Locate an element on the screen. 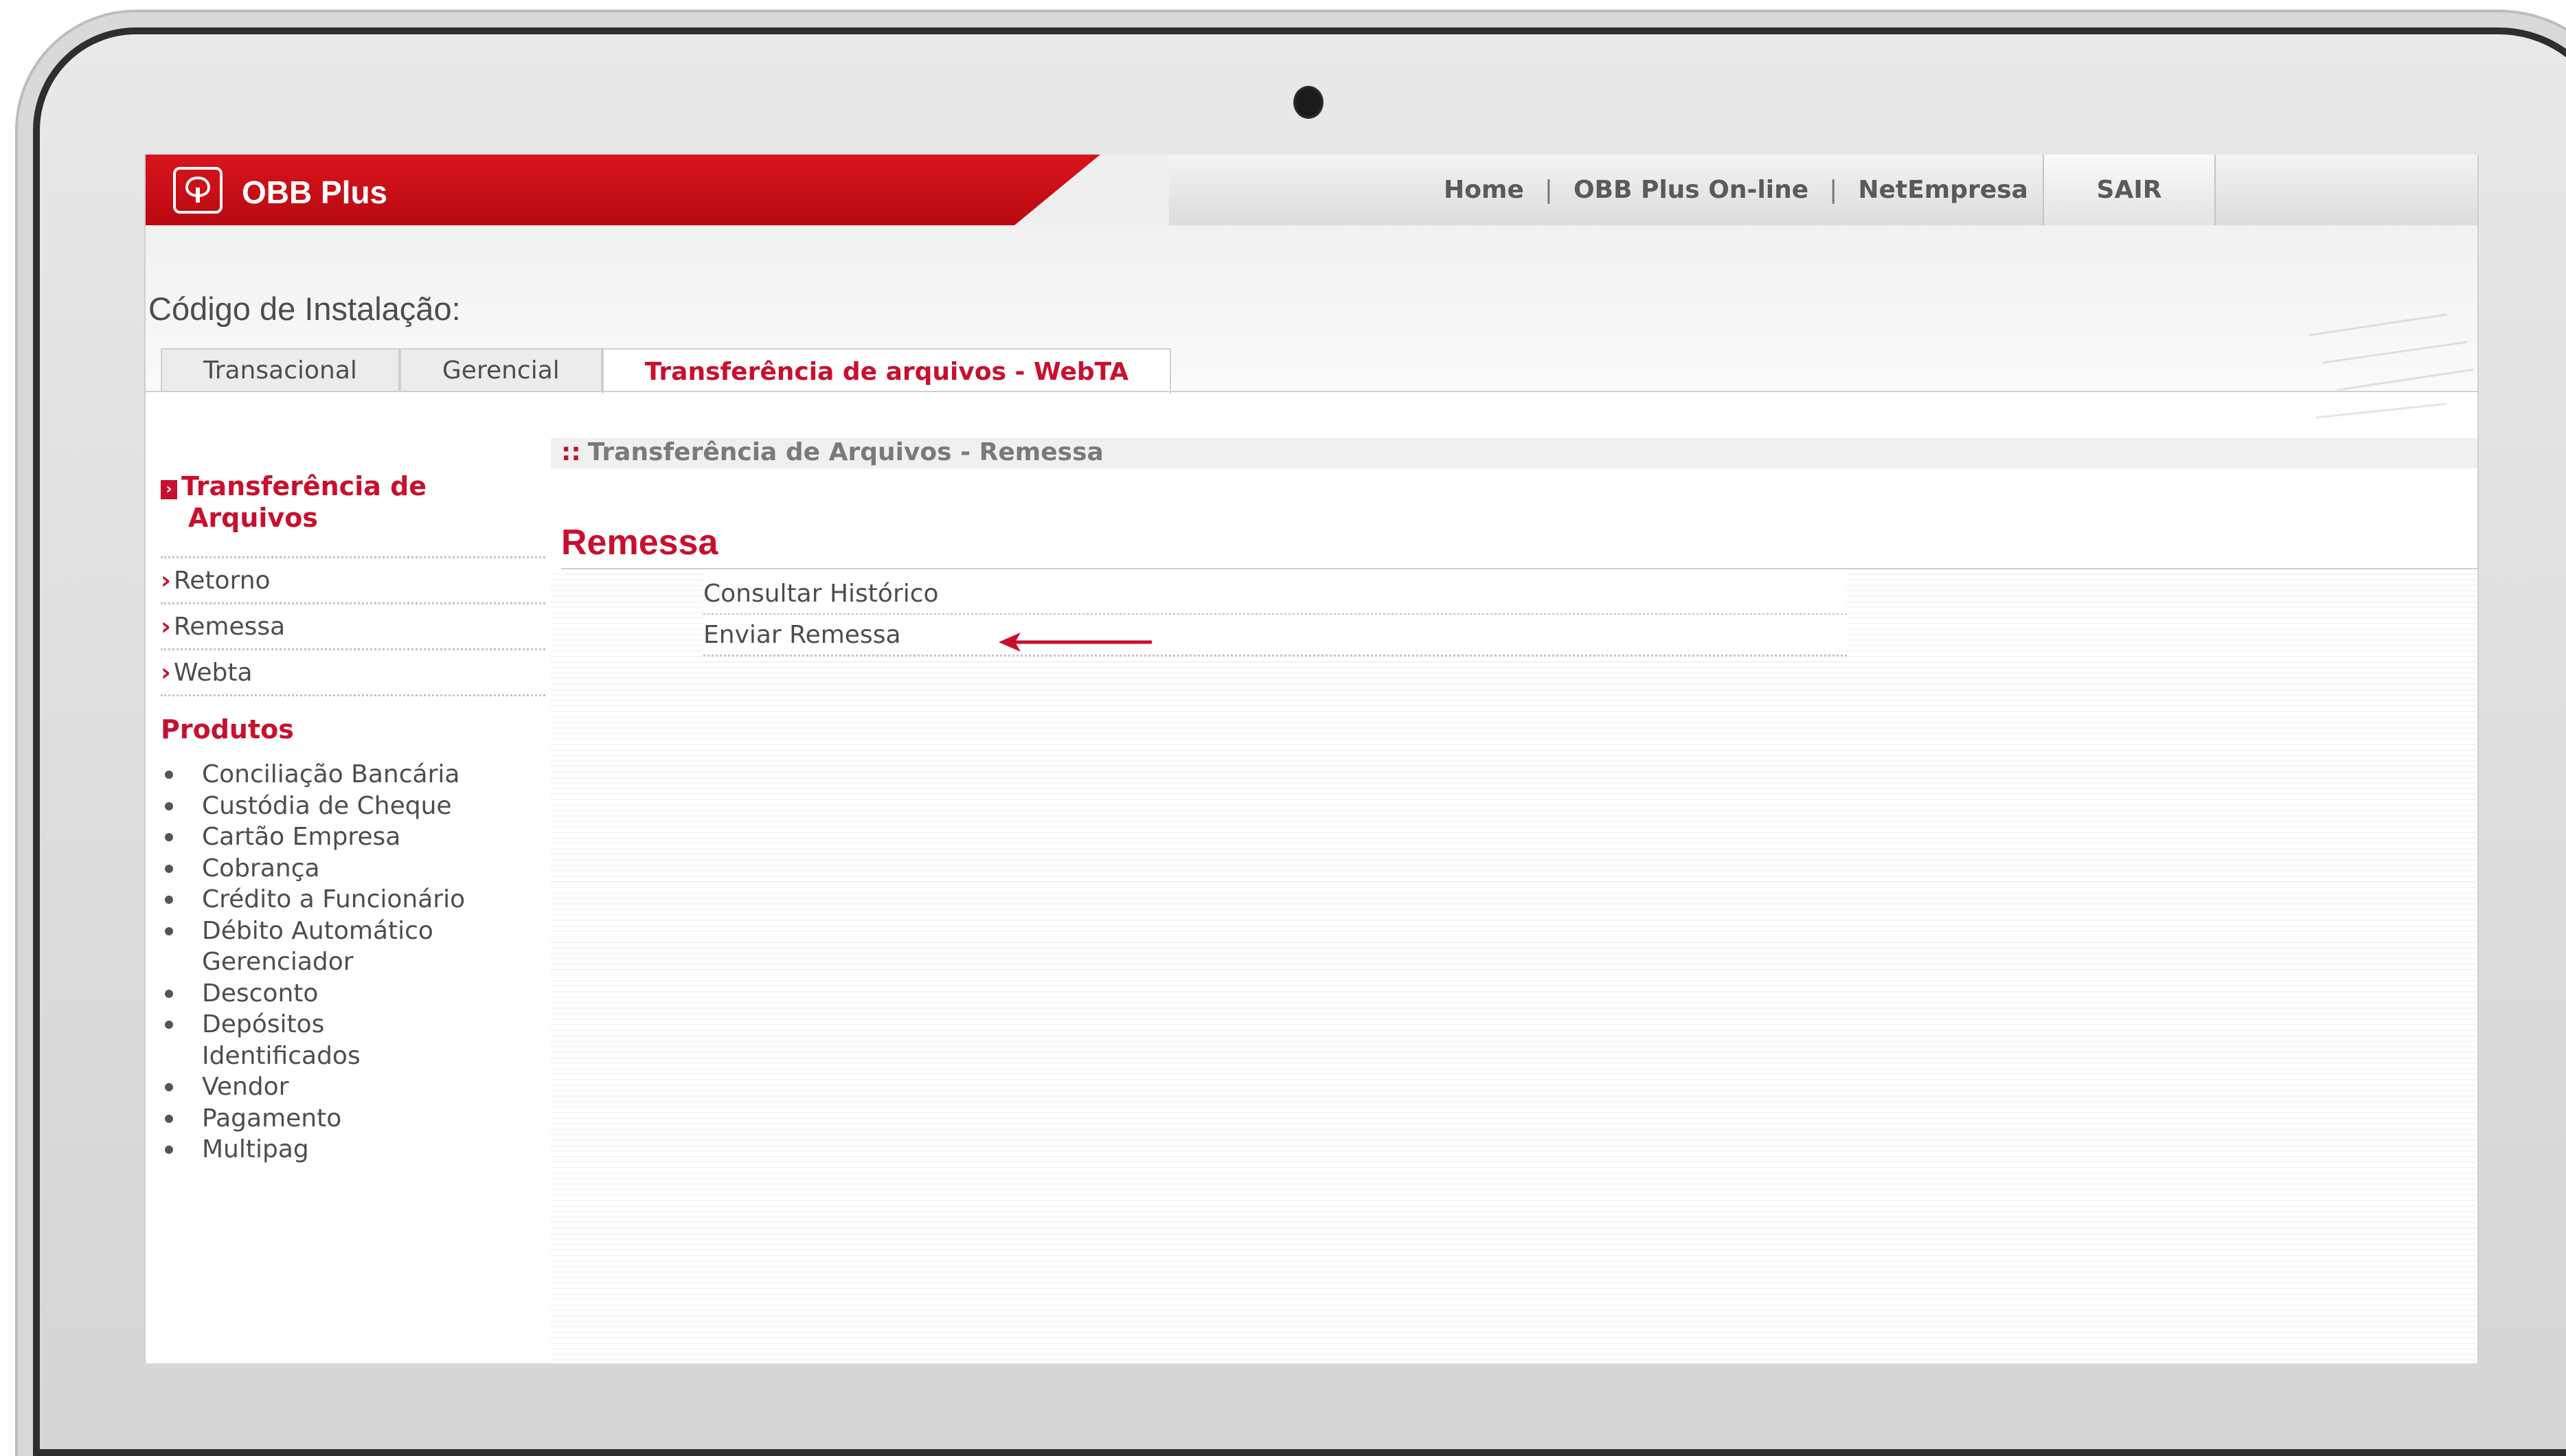  product-link-custodia: Custódia de Cheque is located at coordinates (367, 806).